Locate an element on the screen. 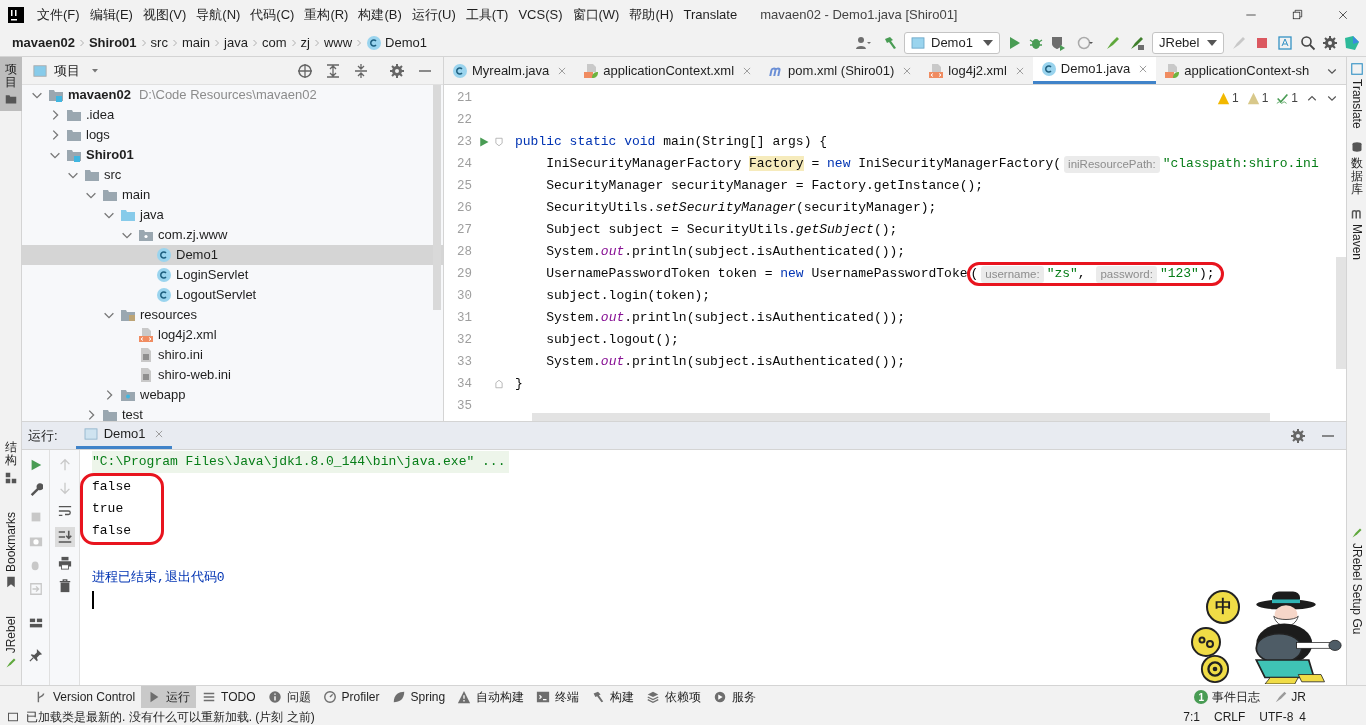 This screenshot has height=725, width=1366. tool-window-tab: Bookmarks is located at coordinates (10, 541).